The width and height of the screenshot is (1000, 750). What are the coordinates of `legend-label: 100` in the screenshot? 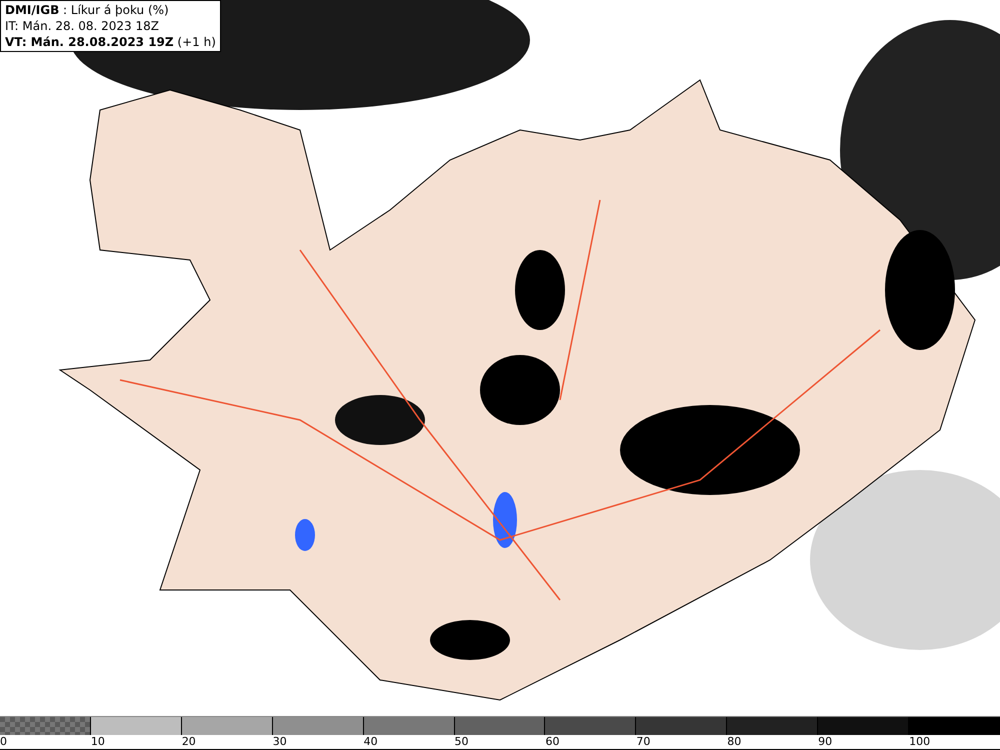 It's located at (919, 742).